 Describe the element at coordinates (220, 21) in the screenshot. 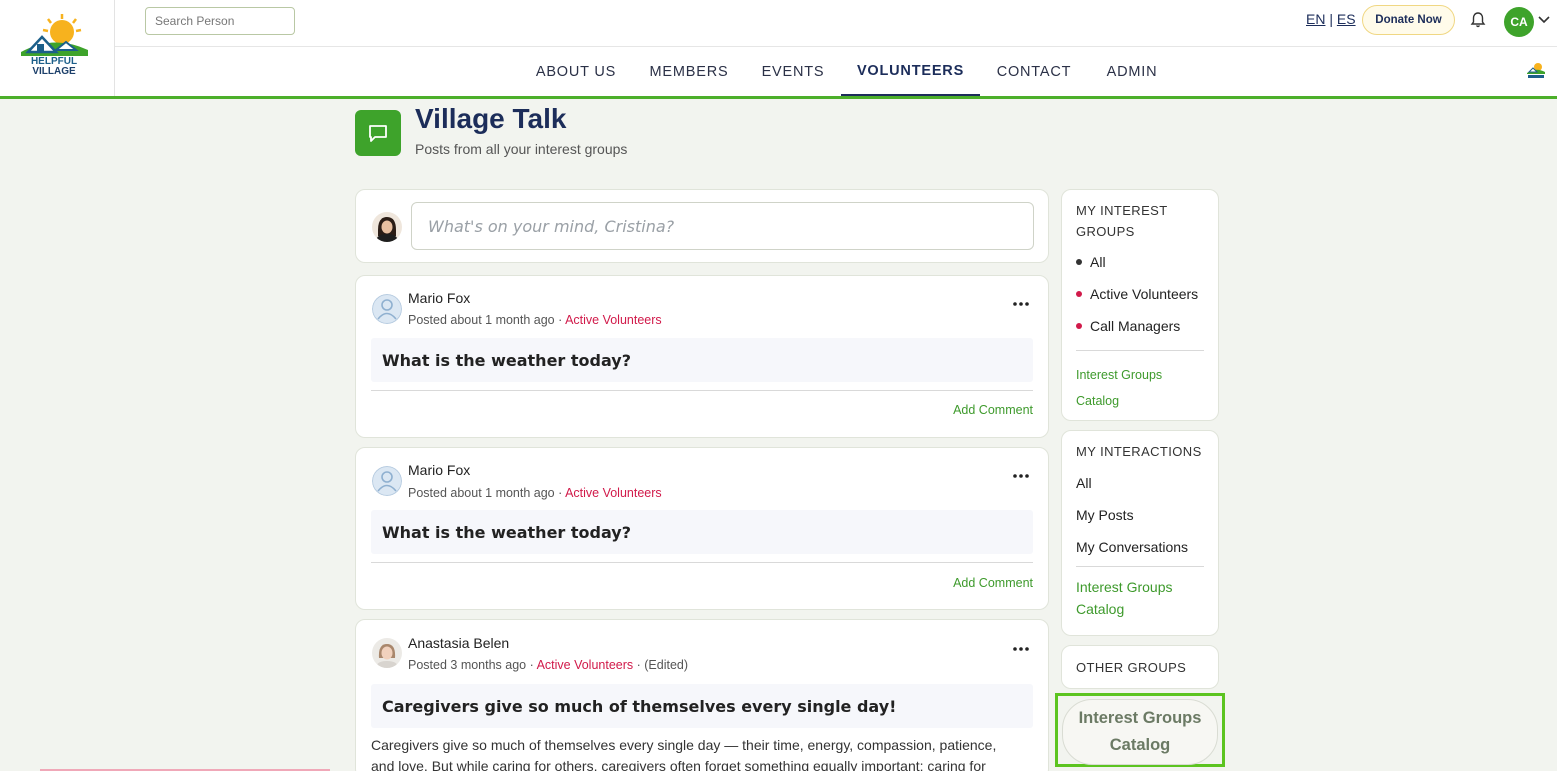

I see `search-person-input` at that location.